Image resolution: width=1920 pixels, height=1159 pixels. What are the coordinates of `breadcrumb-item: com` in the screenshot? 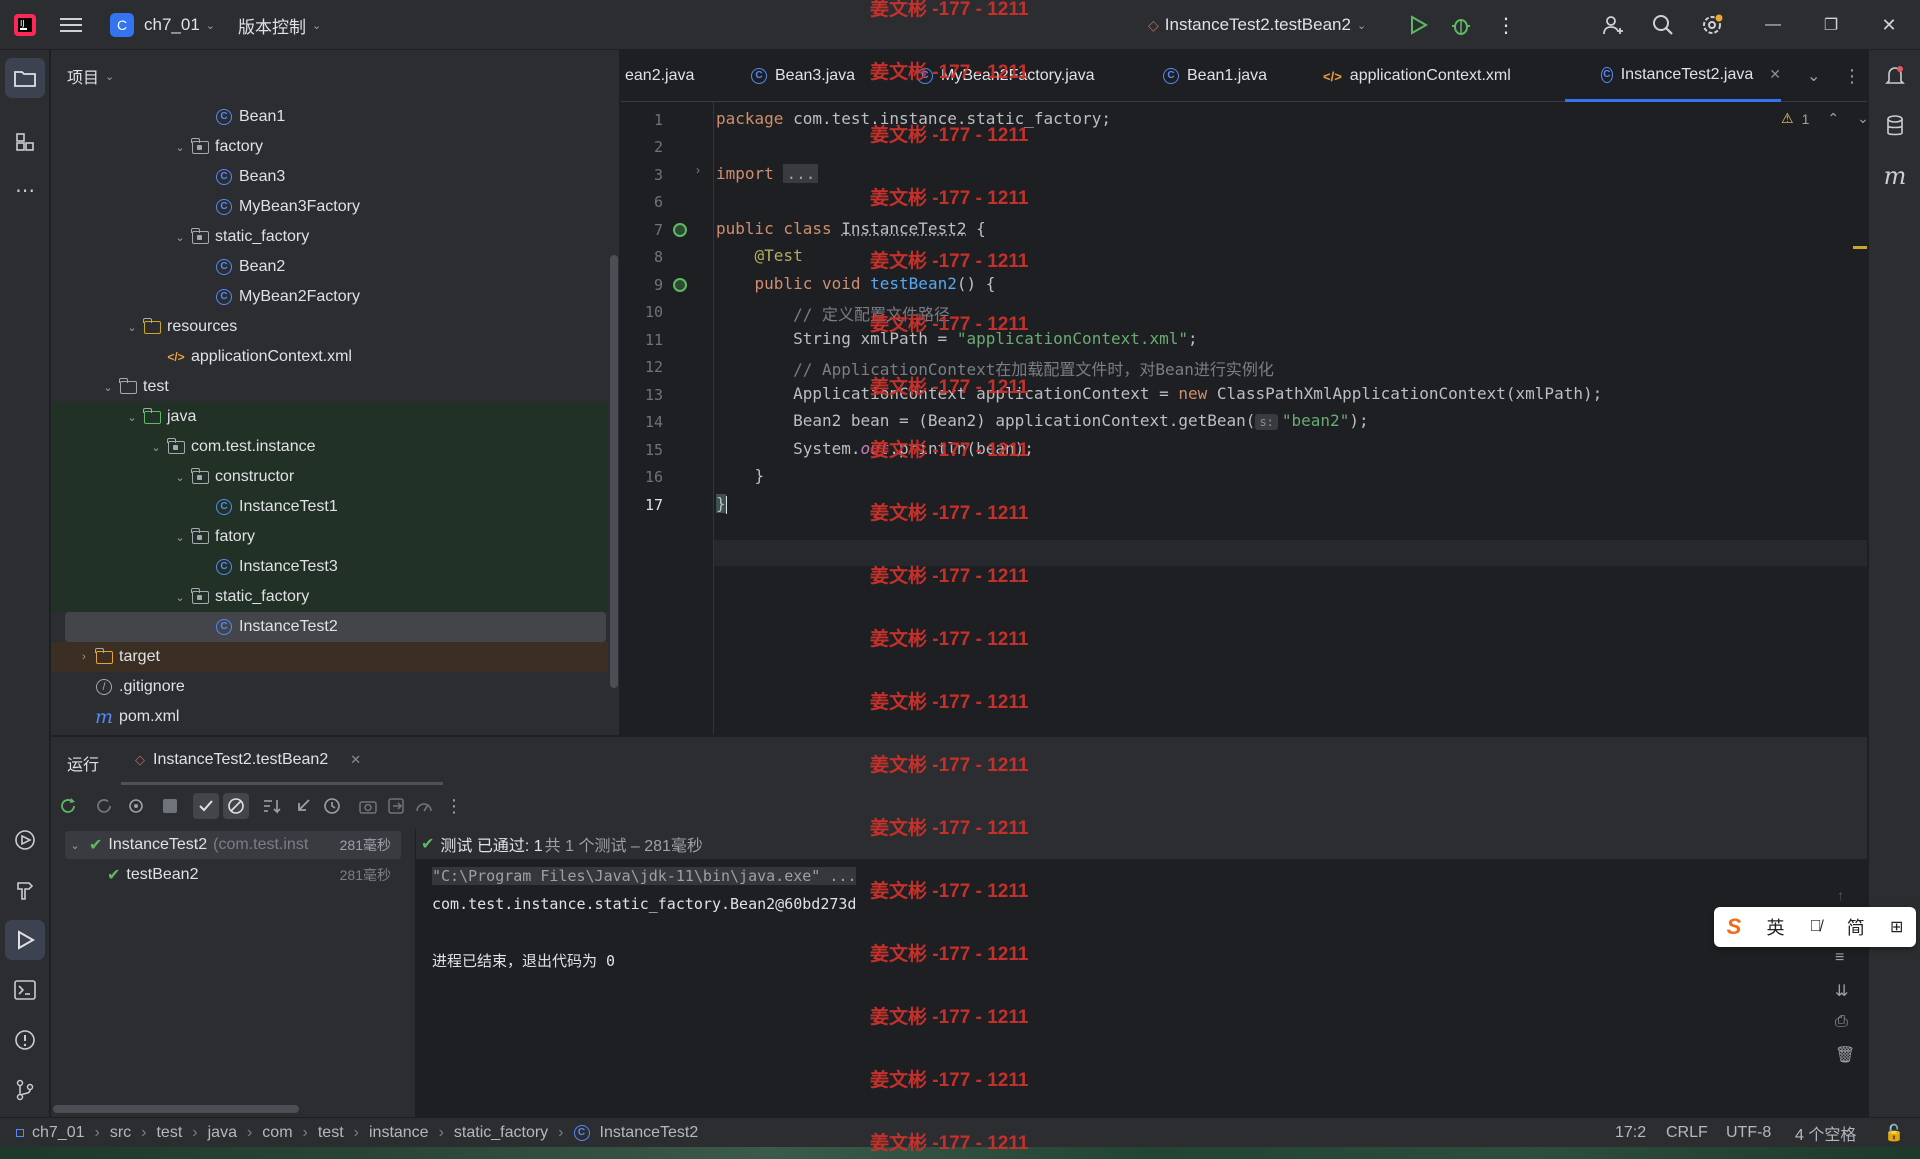 It's located at (277, 1133).